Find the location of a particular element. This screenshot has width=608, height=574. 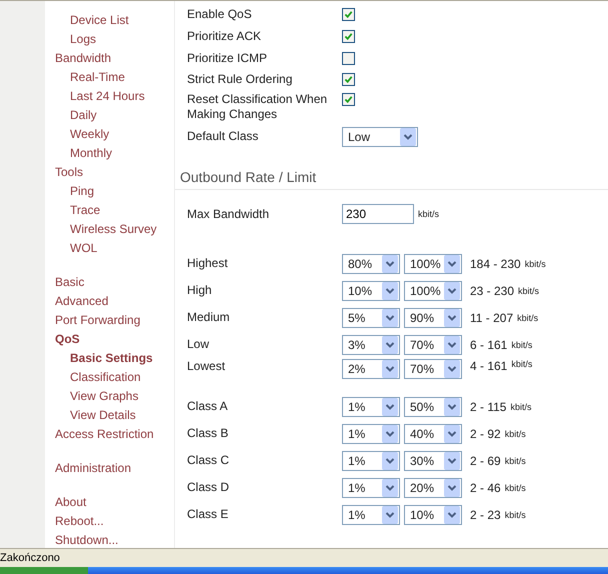

sidebar-link: Tools is located at coordinates (109, 172).